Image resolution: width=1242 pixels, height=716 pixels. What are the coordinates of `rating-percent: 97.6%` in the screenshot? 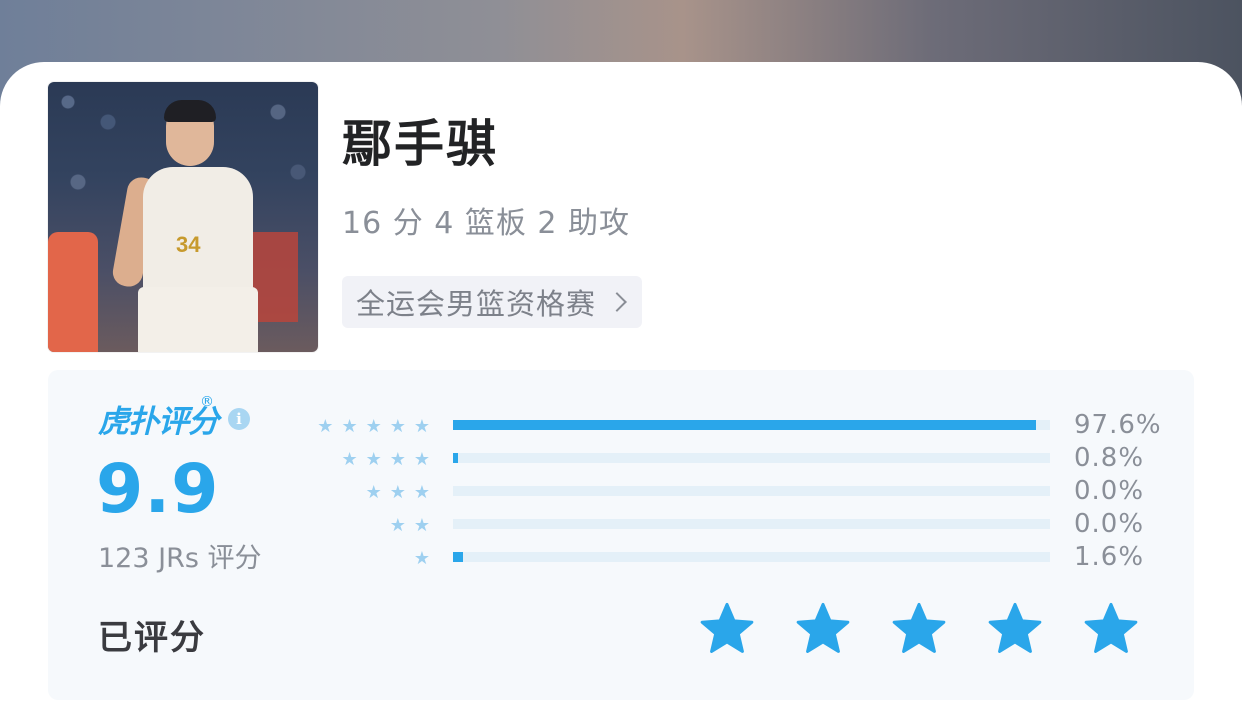 It's located at (1118, 425).